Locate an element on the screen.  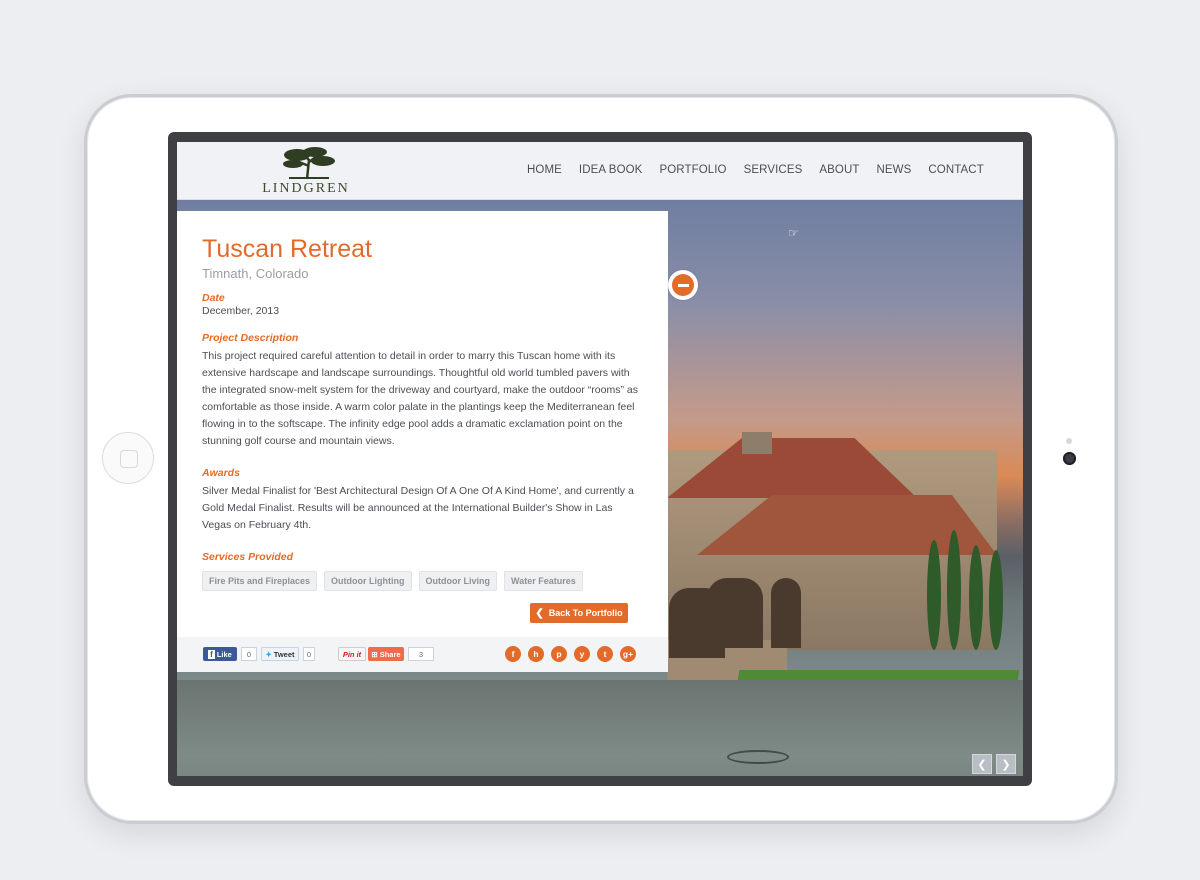
houzz-icon: h is located at coordinates (536, 654).